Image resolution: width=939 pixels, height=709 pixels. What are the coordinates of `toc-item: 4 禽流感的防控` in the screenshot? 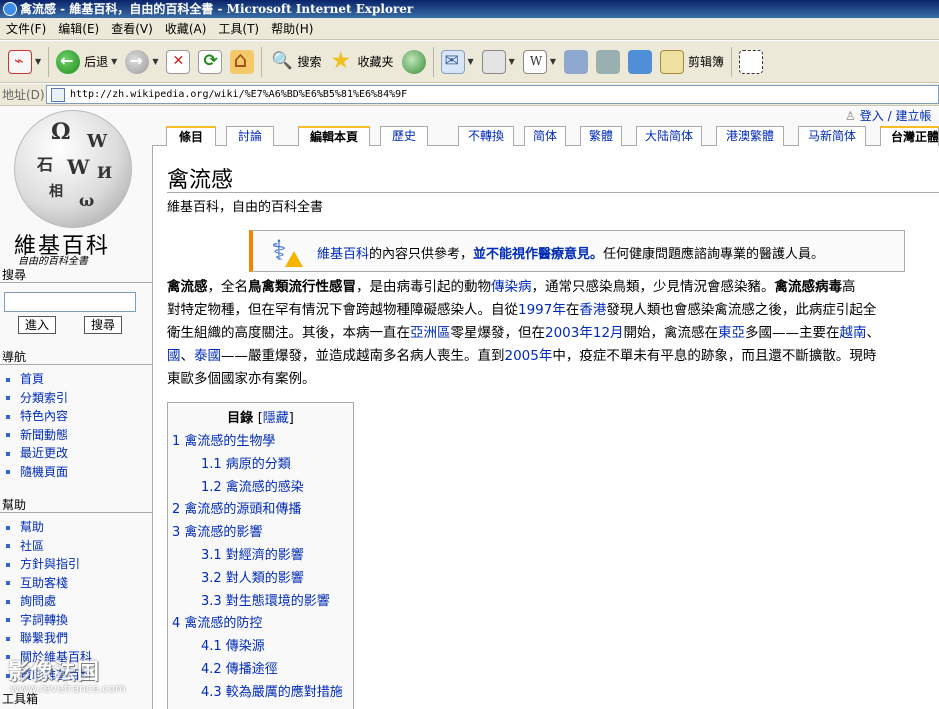 It's located at (257, 624).